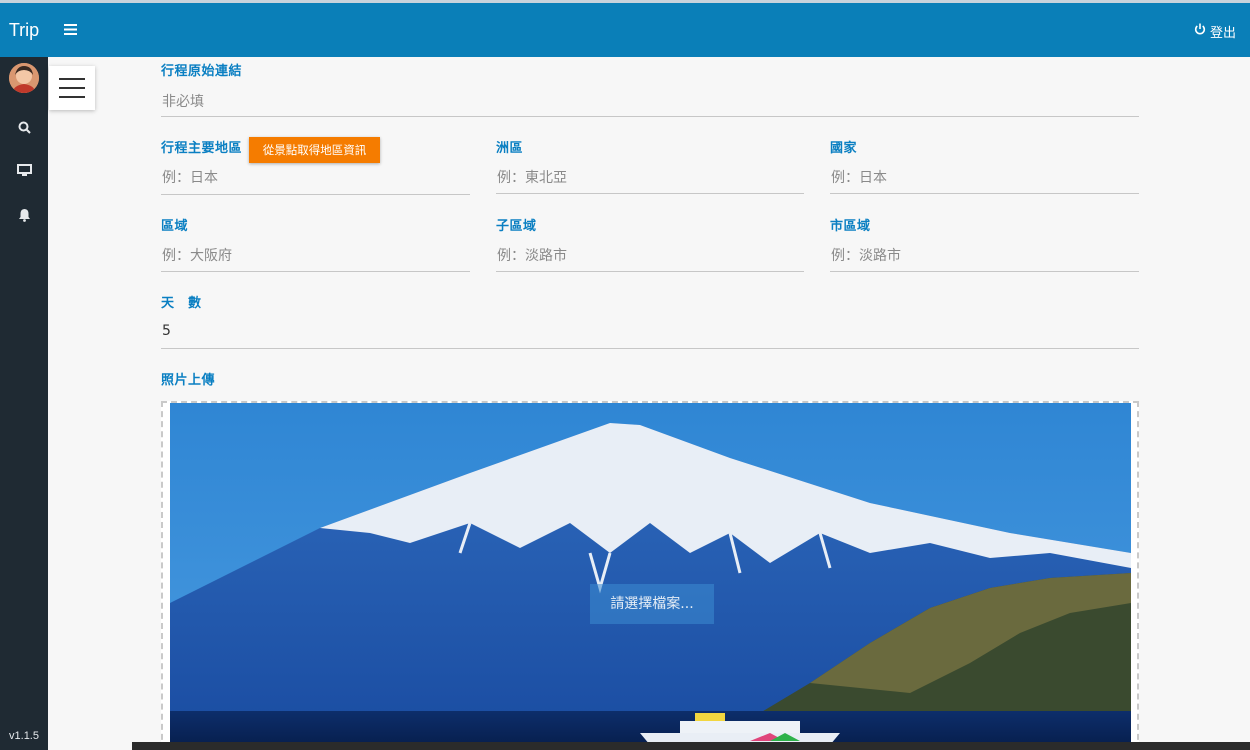  What do you see at coordinates (24, 78) in the screenshot?
I see `avatar` at bounding box center [24, 78].